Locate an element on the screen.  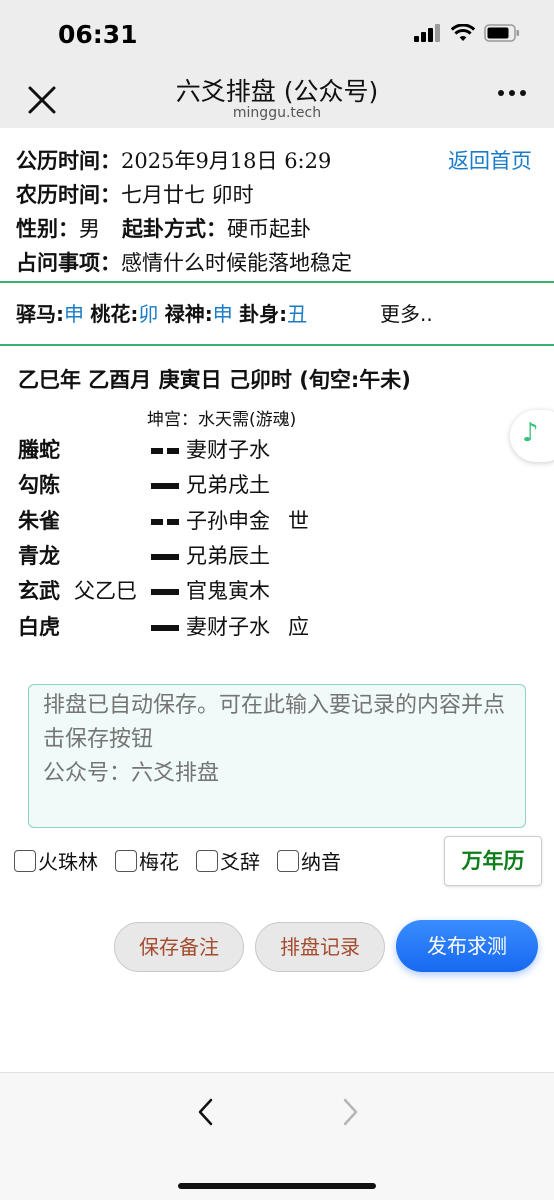
back-arrow-icon is located at coordinates (206, 1112).